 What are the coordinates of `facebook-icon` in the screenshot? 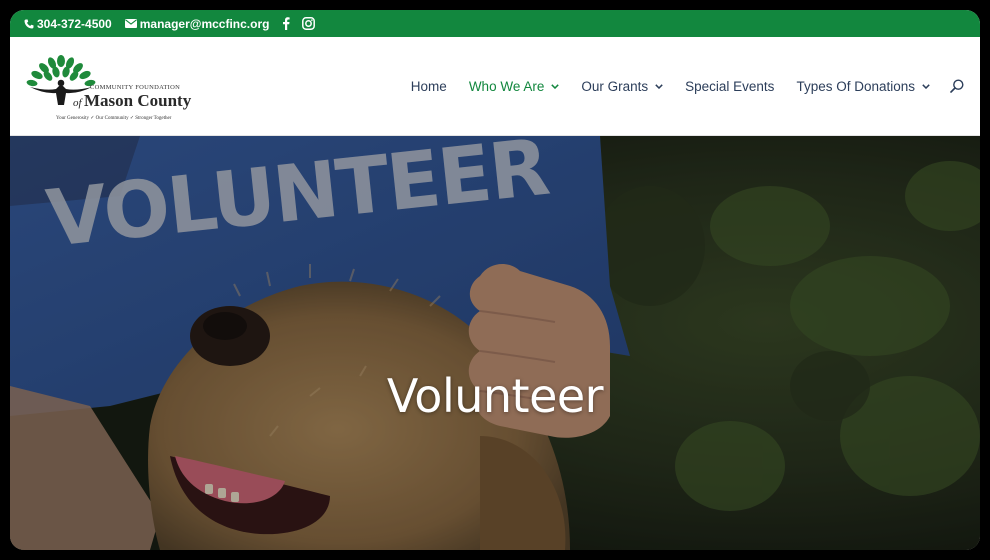 It's located at (287, 23).